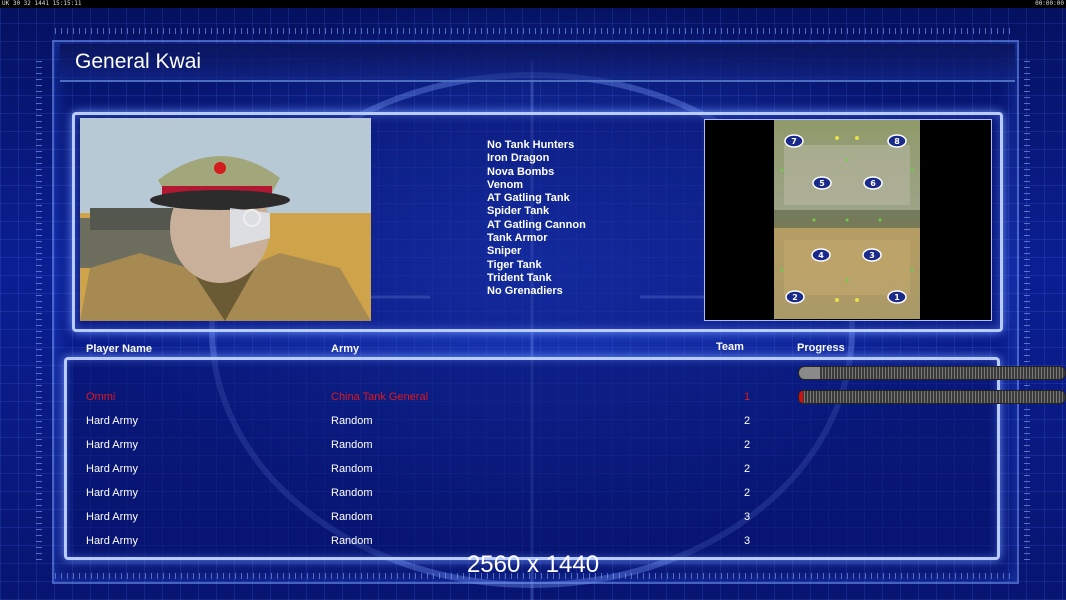 Image resolution: width=1066 pixels, height=600 pixels. What do you see at coordinates (897, 297) in the screenshot?
I see `start-pos-label: 1` at bounding box center [897, 297].